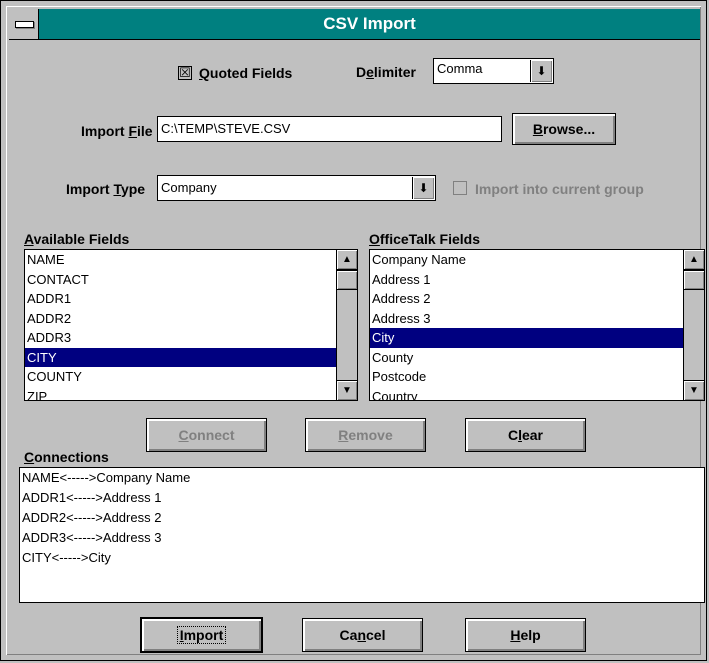 The image size is (709, 663). I want to click on label-part: onnections, so click(71, 457).